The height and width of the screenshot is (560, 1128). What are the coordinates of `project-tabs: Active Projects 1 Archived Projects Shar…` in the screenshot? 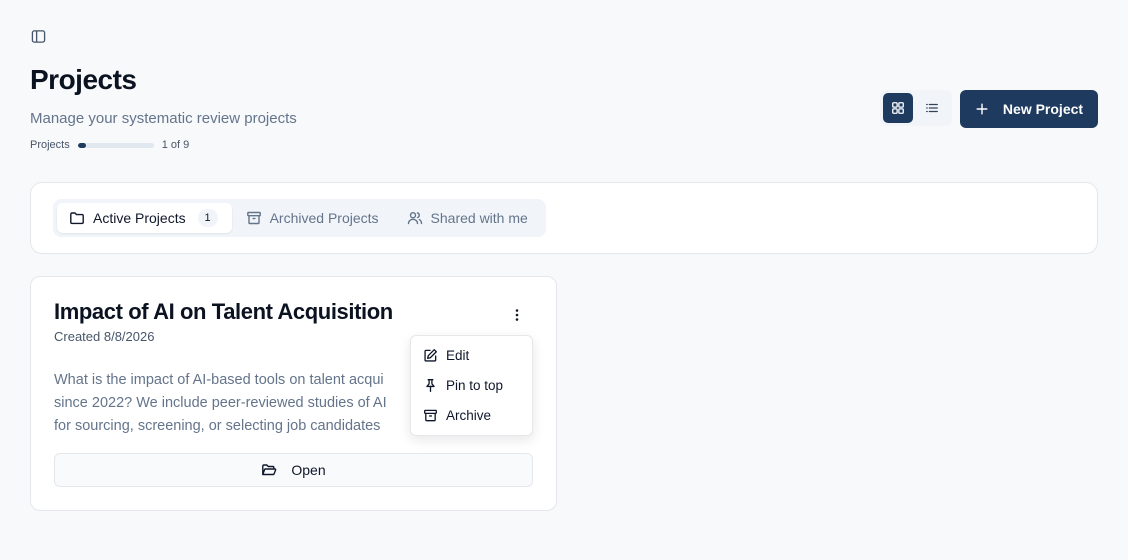 It's located at (299, 218).